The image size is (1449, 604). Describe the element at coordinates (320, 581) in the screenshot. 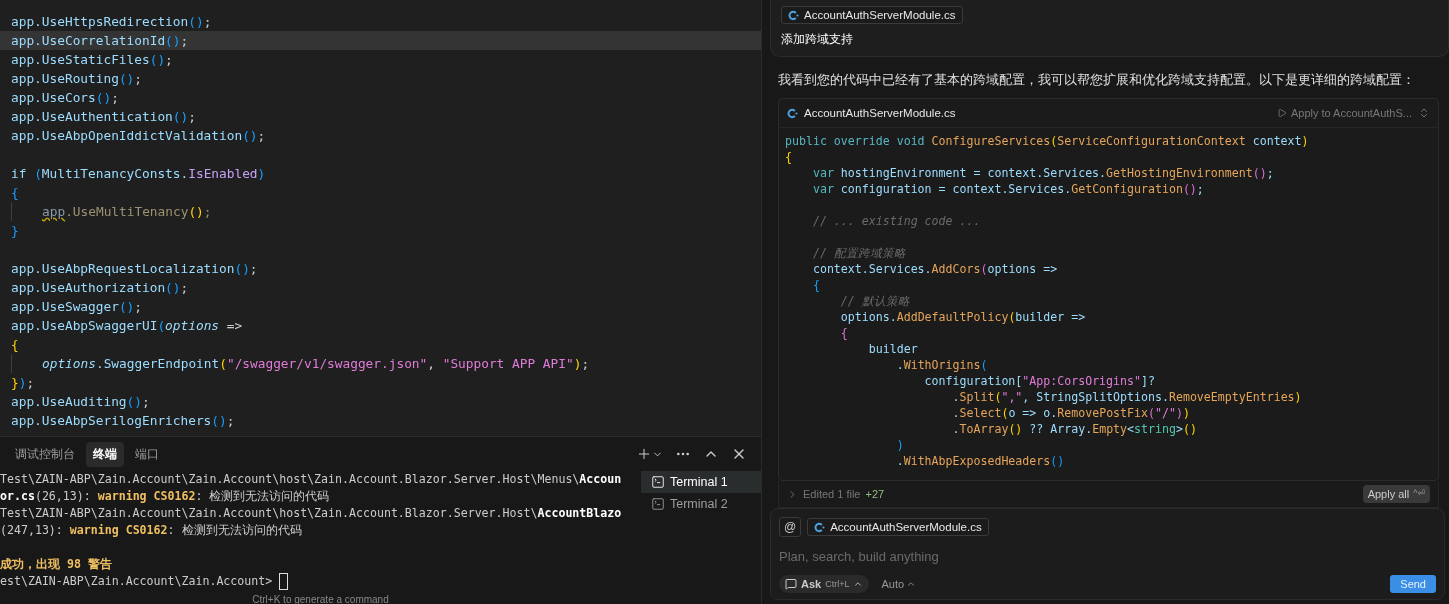

I see `terminal-prompt: est\ZAIN-ABP\Zain.Account\Zain.Account>` at that location.